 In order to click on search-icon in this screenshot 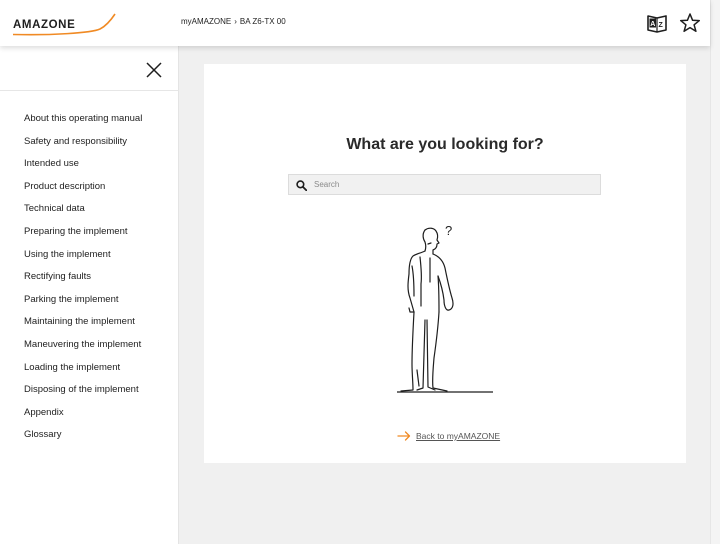, I will do `click(301, 185)`.